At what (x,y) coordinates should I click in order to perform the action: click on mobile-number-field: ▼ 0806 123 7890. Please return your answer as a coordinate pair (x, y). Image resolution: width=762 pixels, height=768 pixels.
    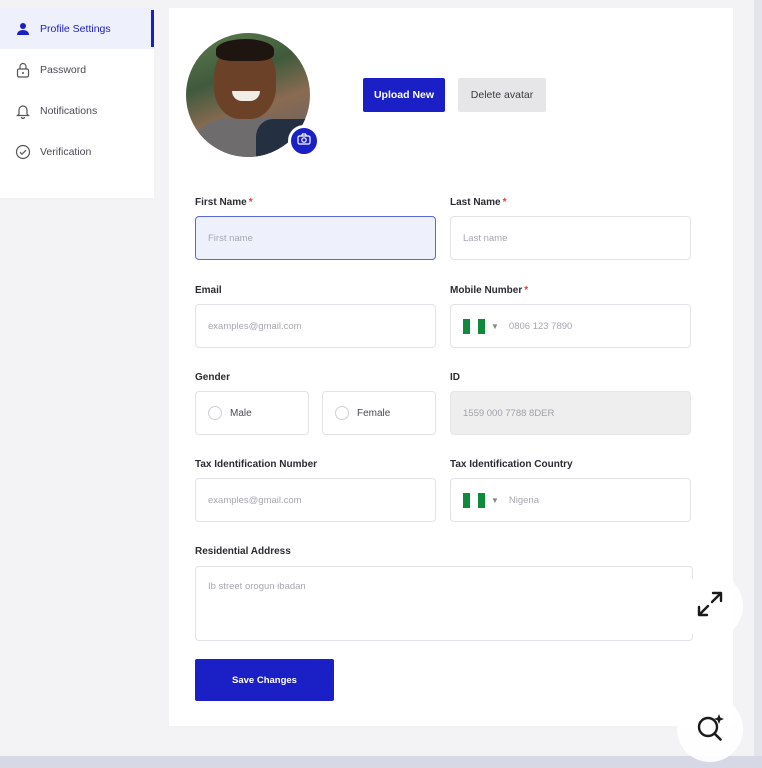
    Looking at the image, I should click on (570, 326).